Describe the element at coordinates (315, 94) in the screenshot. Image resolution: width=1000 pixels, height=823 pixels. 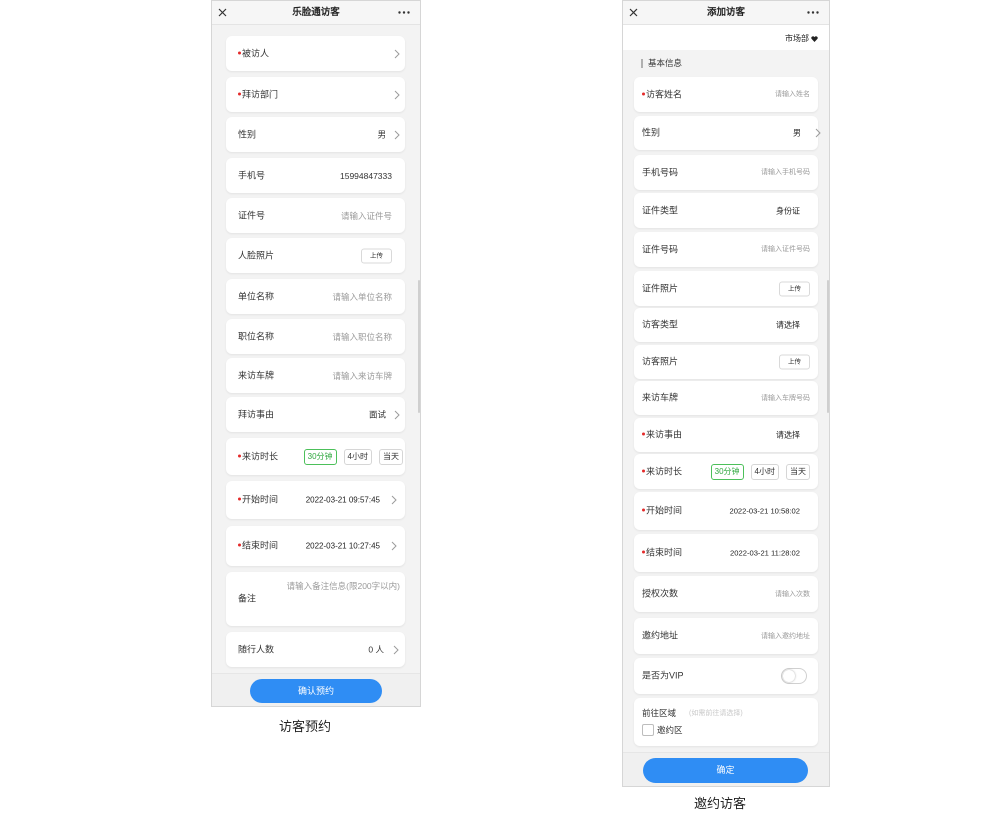
I see `department-select-row: 拜访部门` at that location.